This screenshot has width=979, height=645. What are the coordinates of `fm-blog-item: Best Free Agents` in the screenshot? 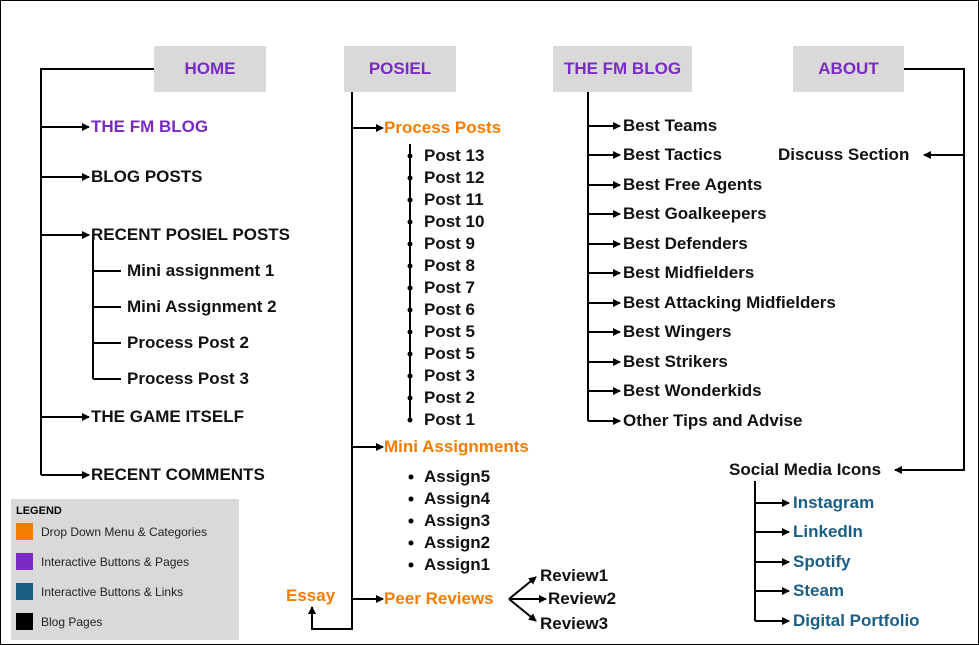 It's located at (692, 185).